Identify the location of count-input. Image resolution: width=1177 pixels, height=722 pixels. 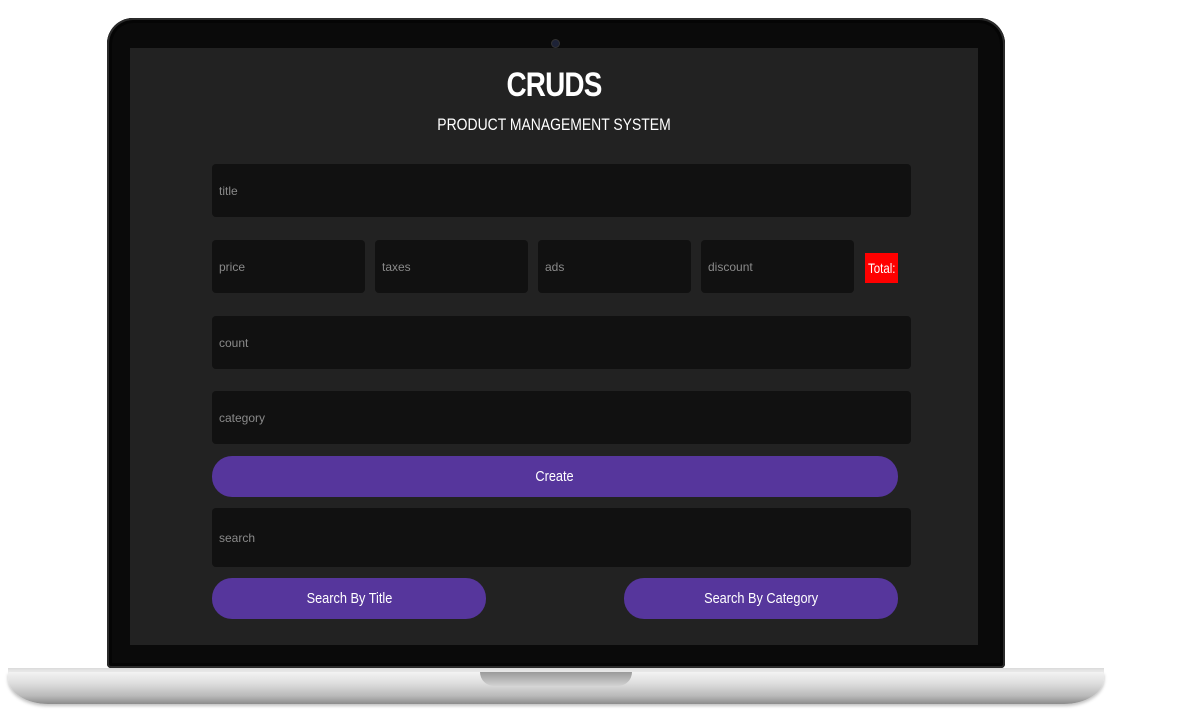
(561, 342).